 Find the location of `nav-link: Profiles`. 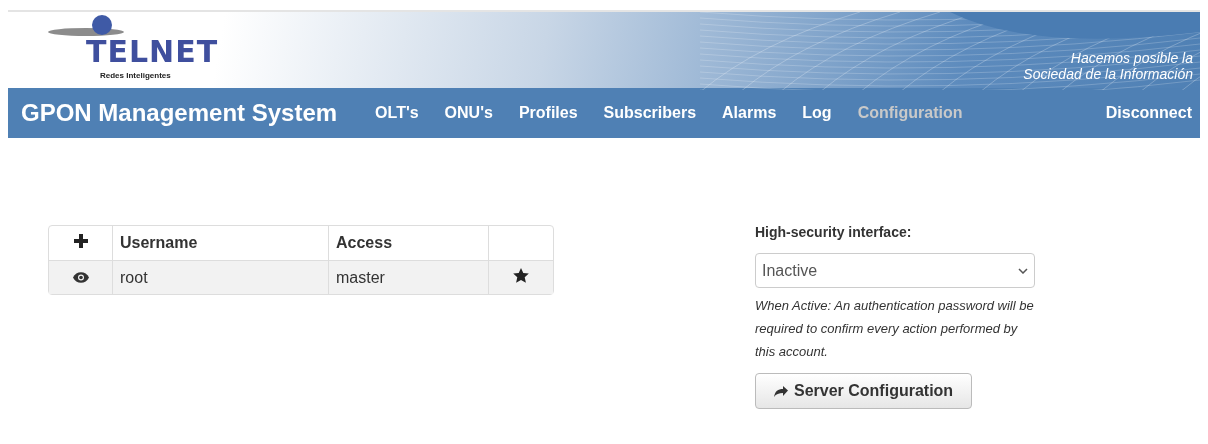

nav-link: Profiles is located at coordinates (548, 113).